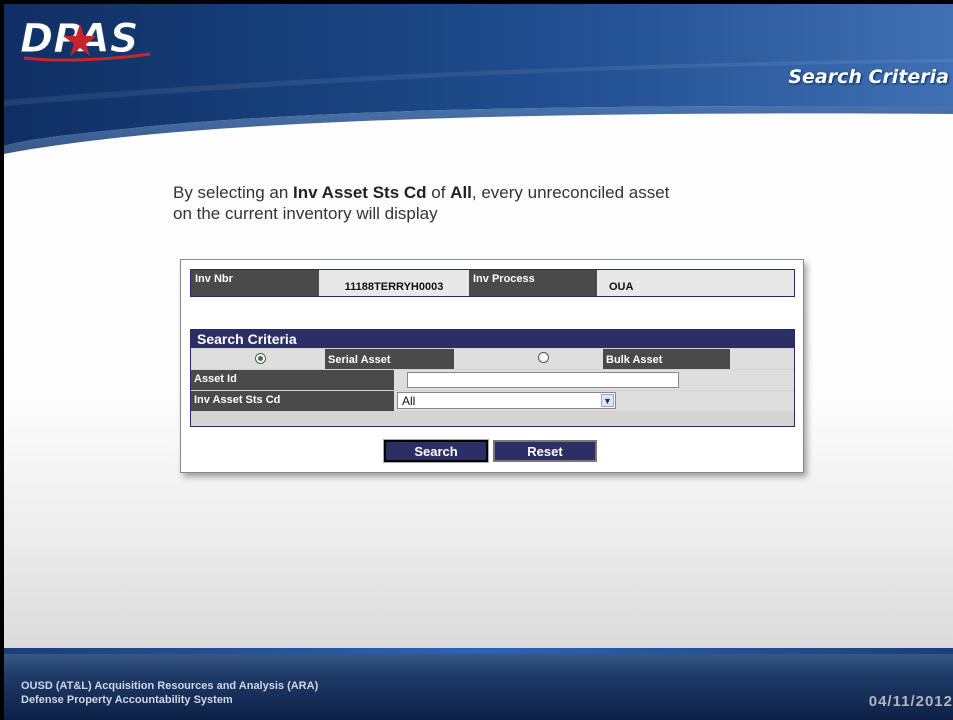 Image resolution: width=953 pixels, height=720 pixels. What do you see at coordinates (607, 400) in the screenshot?
I see `chevron-down-icon: ▼` at bounding box center [607, 400].